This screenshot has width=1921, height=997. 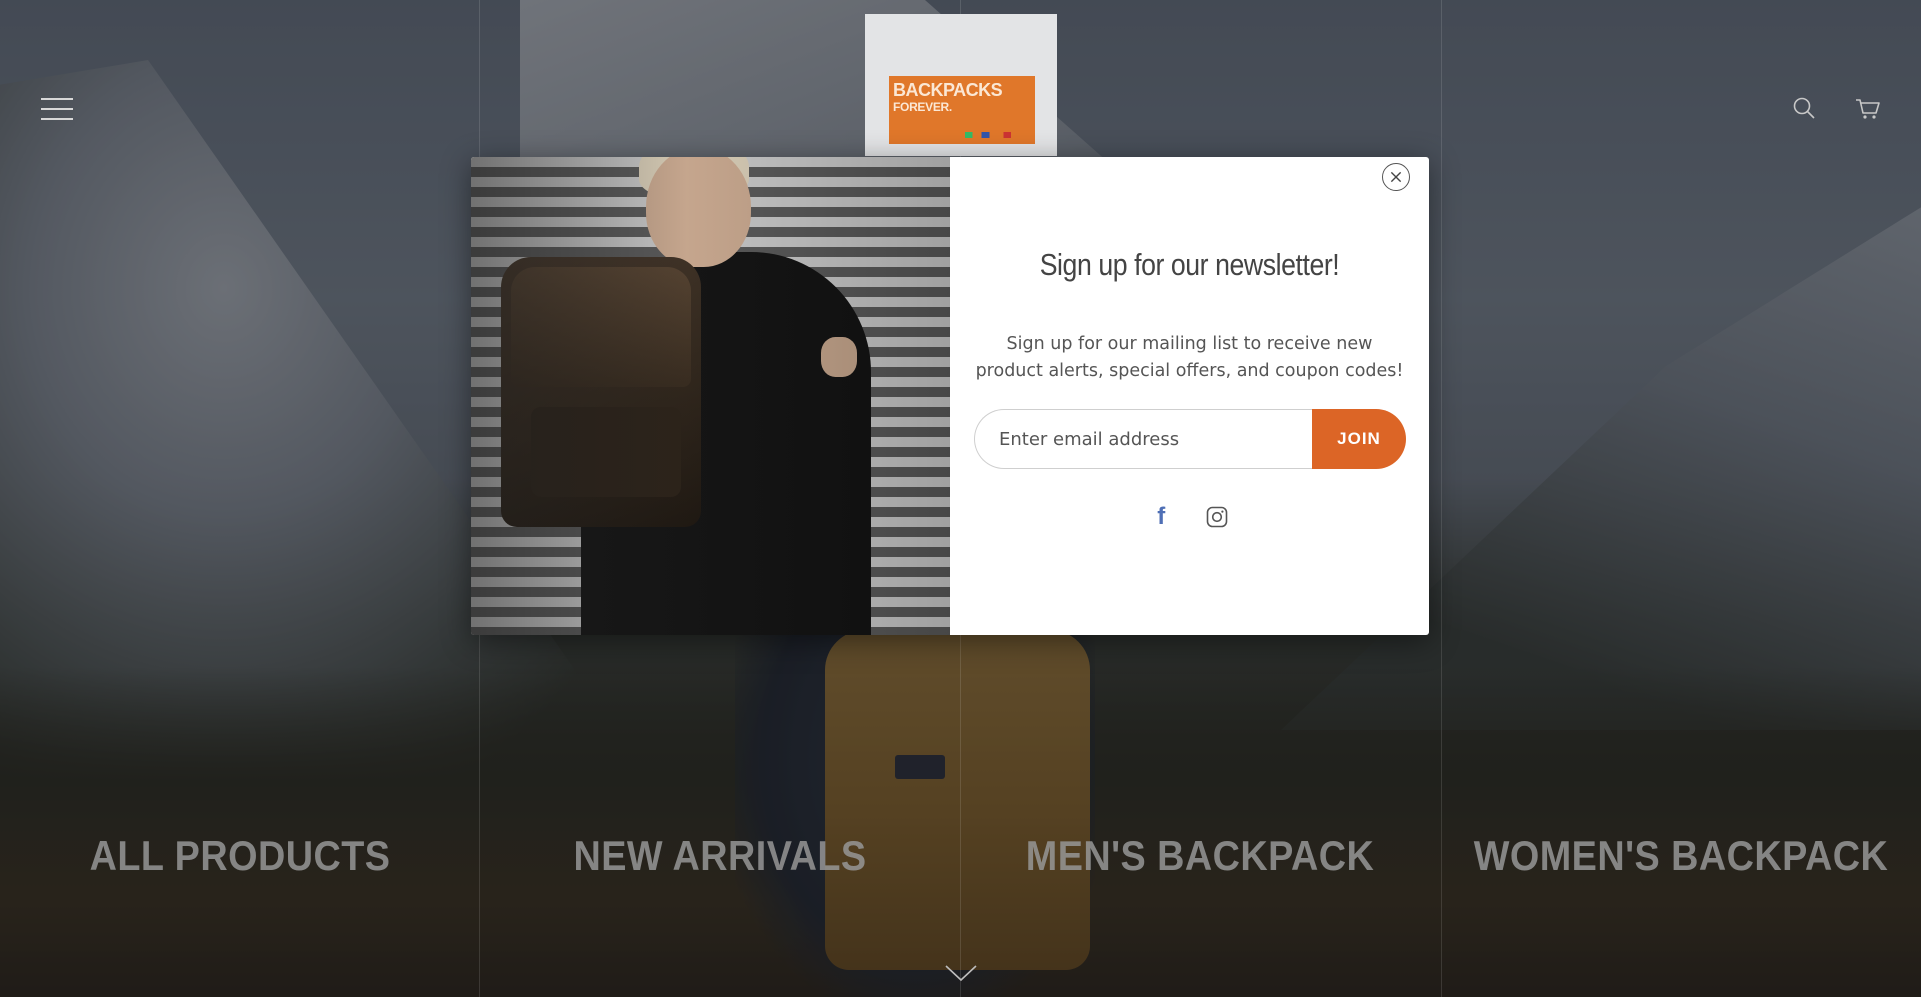 I want to click on column-divider, so click(x=1441, y=498).